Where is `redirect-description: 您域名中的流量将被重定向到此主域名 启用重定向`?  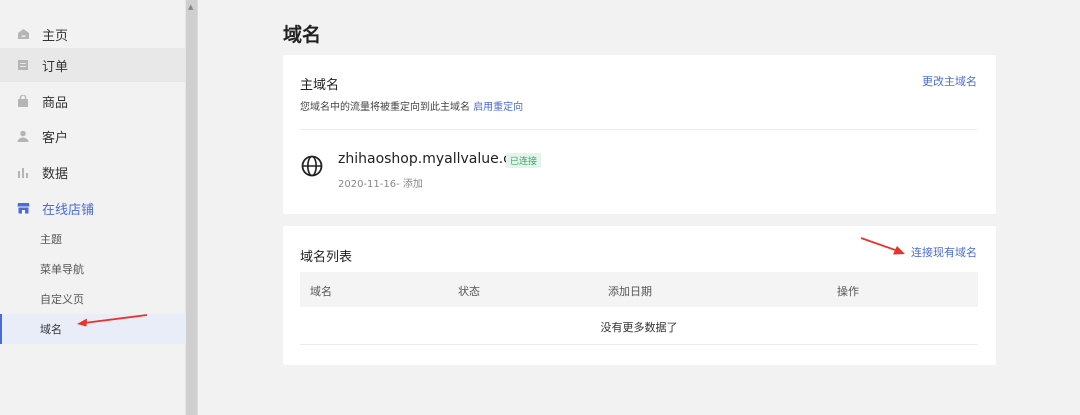
redirect-description: 您域名中的流量将被重定向到此主域名 启用重定向 is located at coordinates (411, 105).